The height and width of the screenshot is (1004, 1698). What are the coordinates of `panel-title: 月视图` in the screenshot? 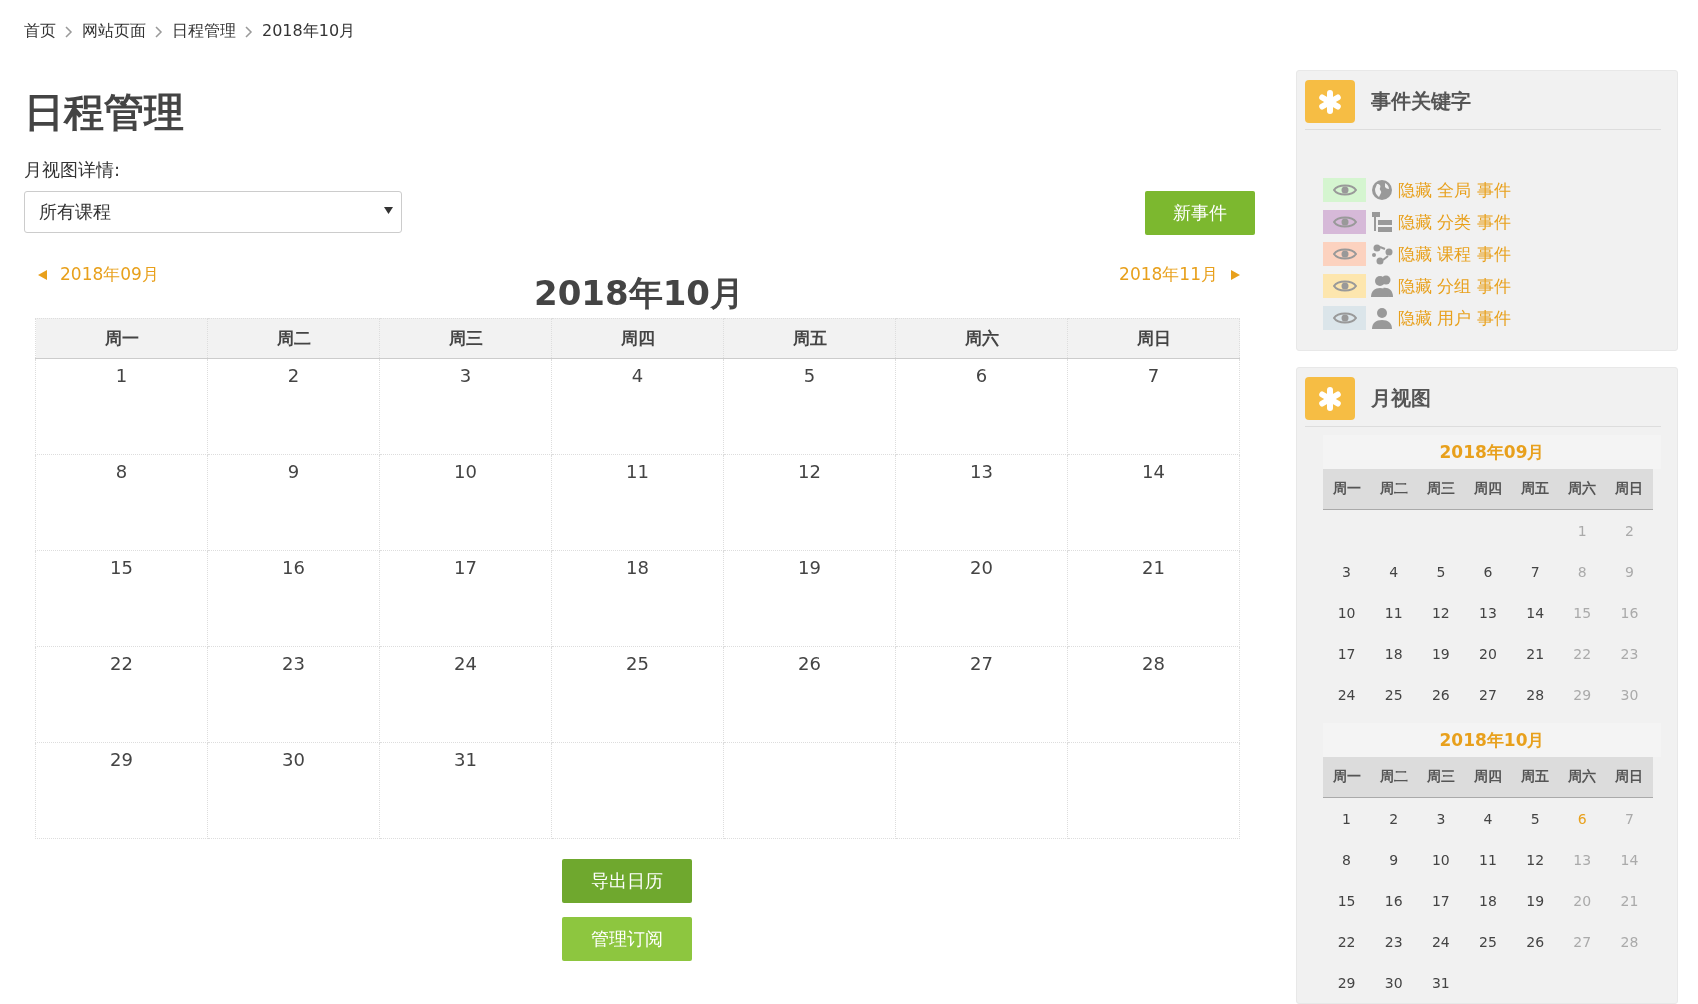 It's located at (1401, 398).